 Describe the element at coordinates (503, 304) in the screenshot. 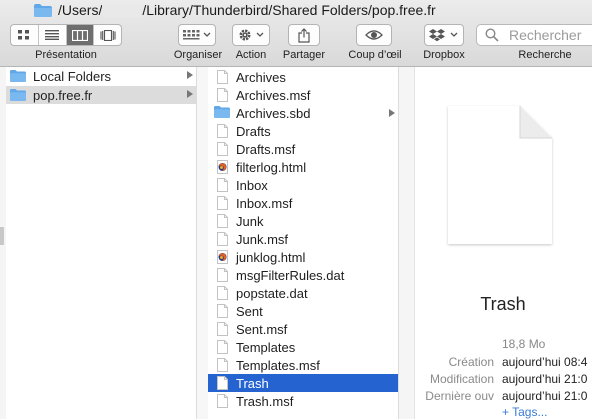

I see `preview-file-name: Trash` at that location.